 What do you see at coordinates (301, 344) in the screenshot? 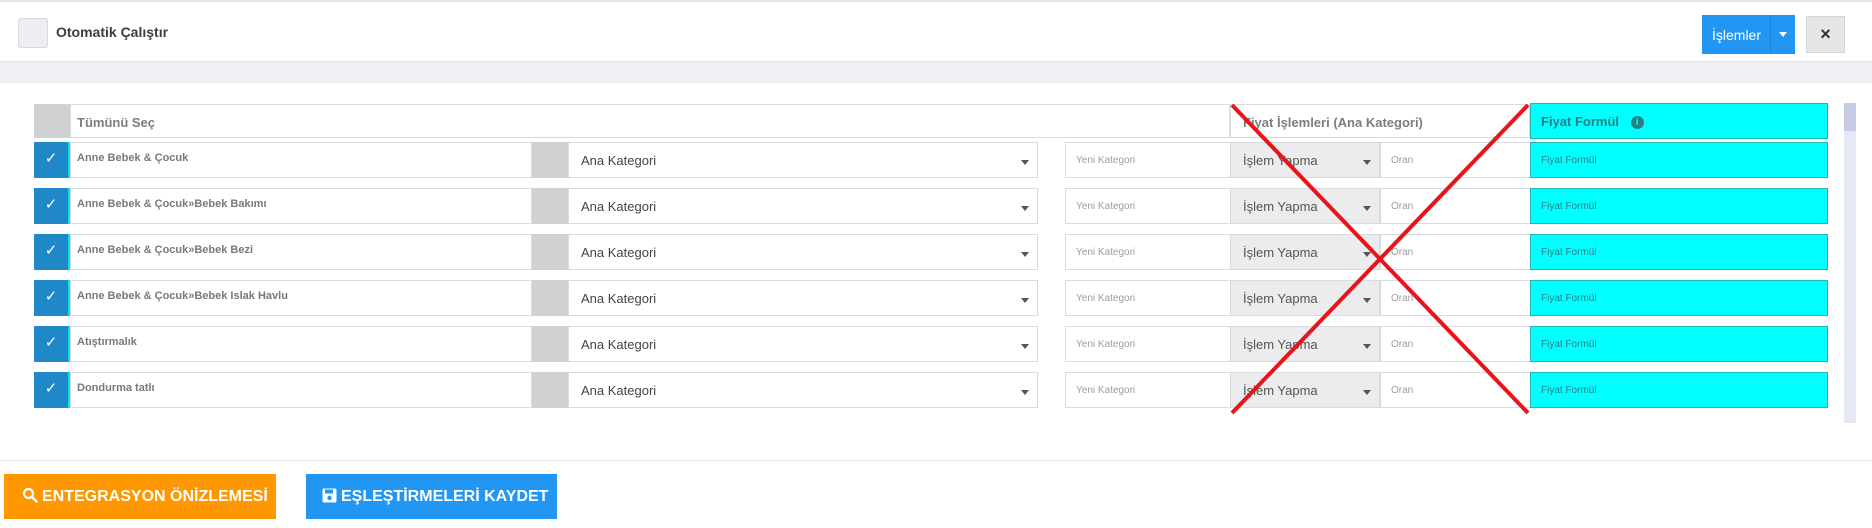
I see `category-name: Atıştırmalık` at bounding box center [301, 344].